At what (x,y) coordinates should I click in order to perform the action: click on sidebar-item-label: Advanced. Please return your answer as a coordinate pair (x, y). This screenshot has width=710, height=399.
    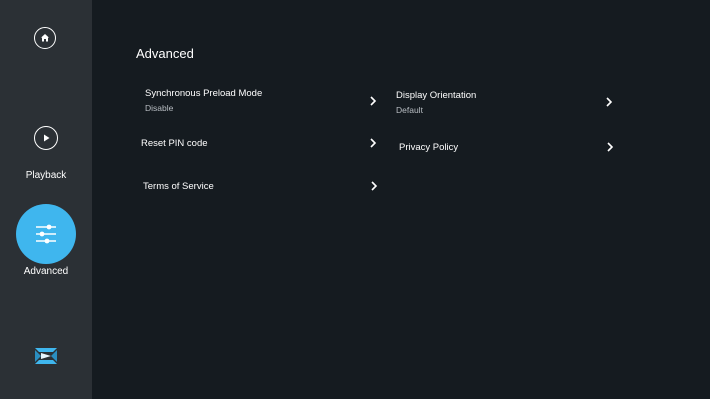
    Looking at the image, I should click on (46, 271).